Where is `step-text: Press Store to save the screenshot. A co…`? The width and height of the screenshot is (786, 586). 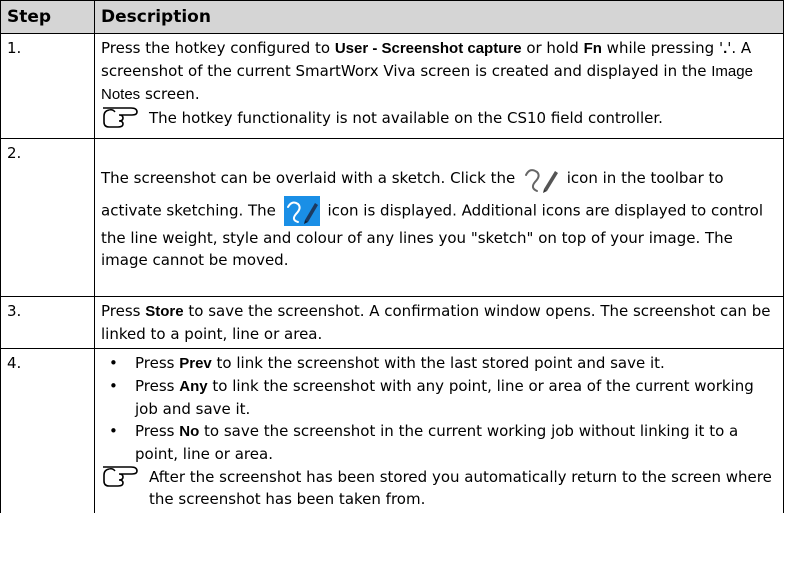
step-text: Press Store to save the screenshot. A co… is located at coordinates (436, 322).